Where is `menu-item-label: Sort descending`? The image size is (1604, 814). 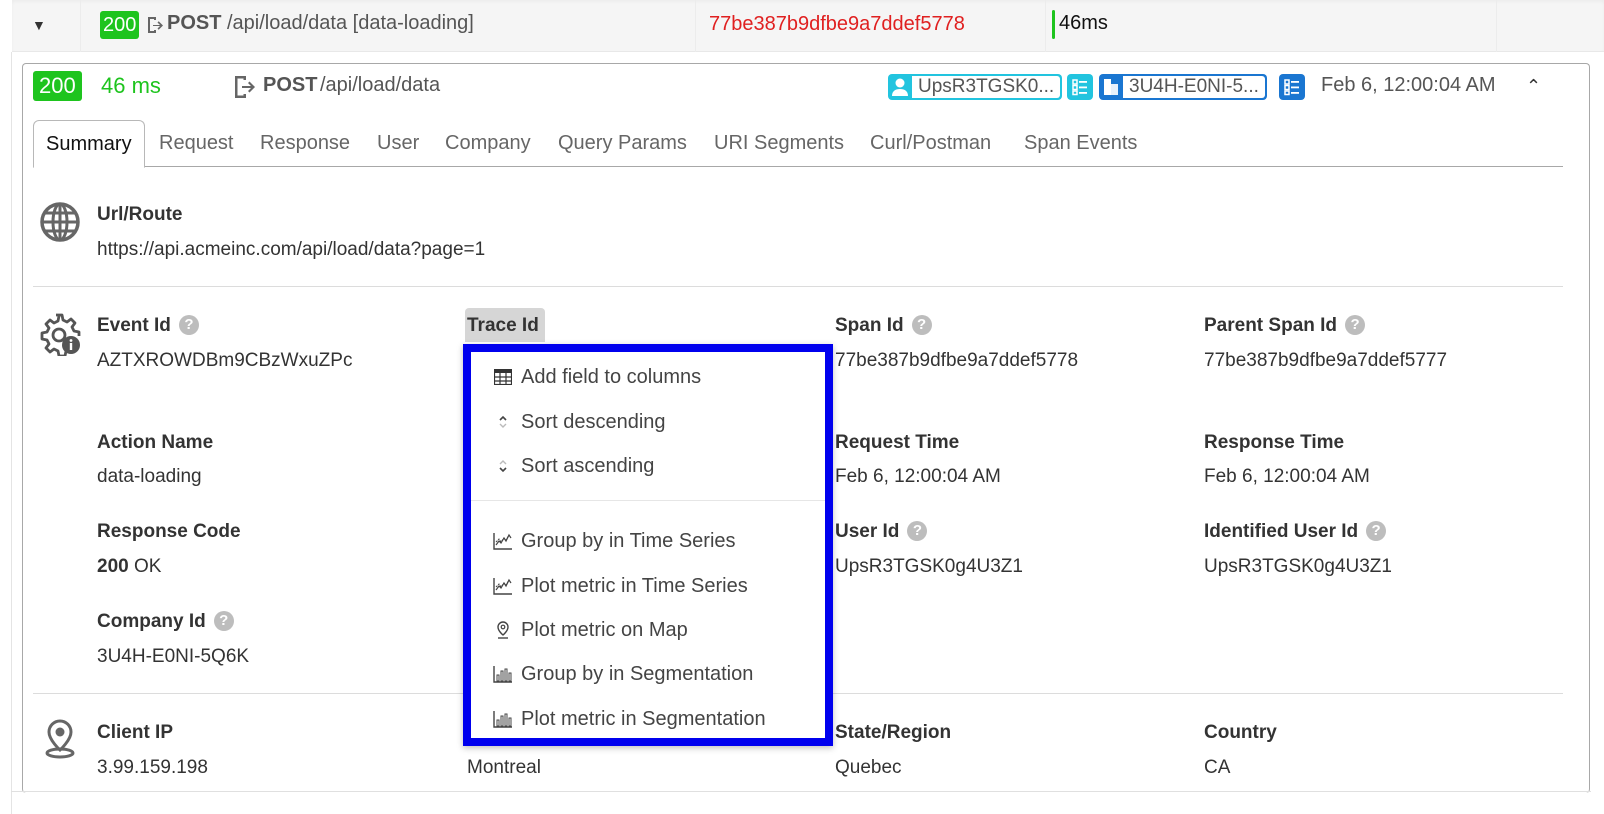 menu-item-label: Sort descending is located at coordinates (593, 421).